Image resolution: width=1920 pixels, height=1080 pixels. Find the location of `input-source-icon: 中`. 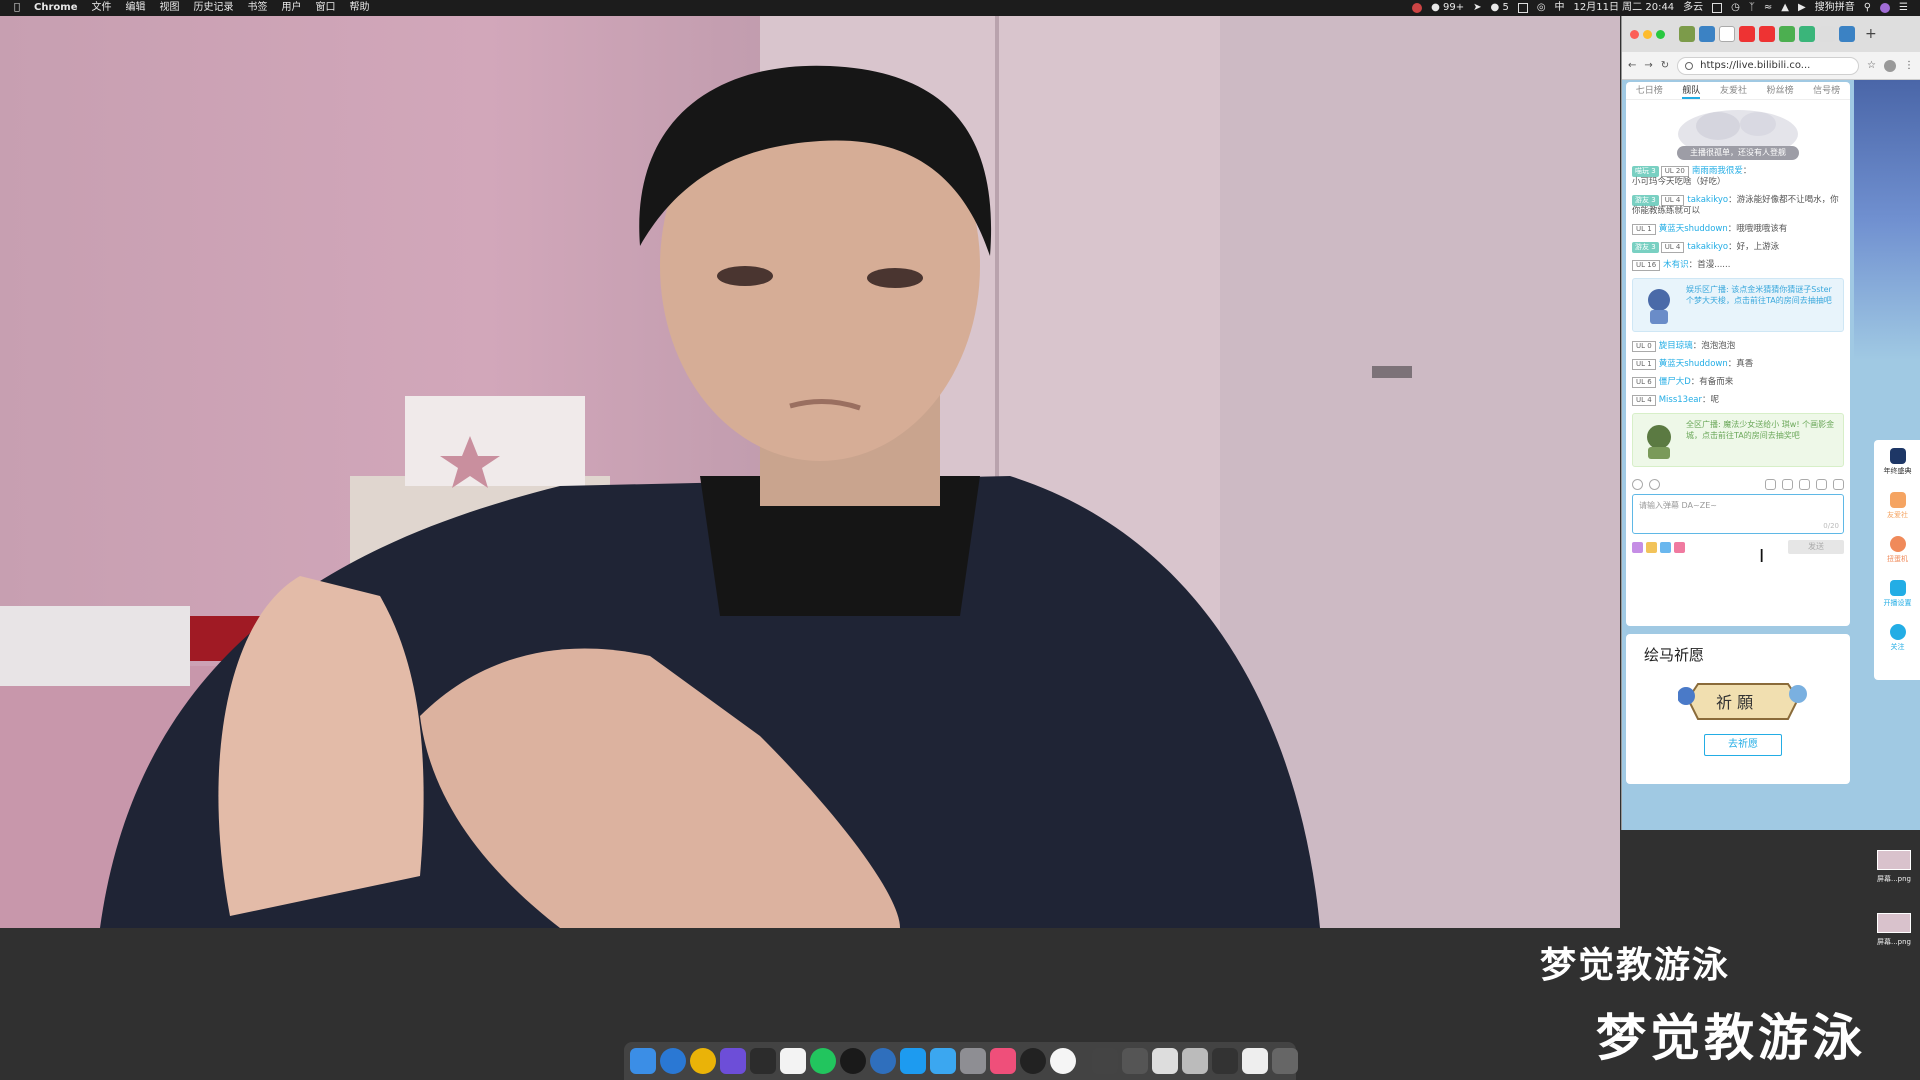

input-source-icon: 中 is located at coordinates (1560, 8).